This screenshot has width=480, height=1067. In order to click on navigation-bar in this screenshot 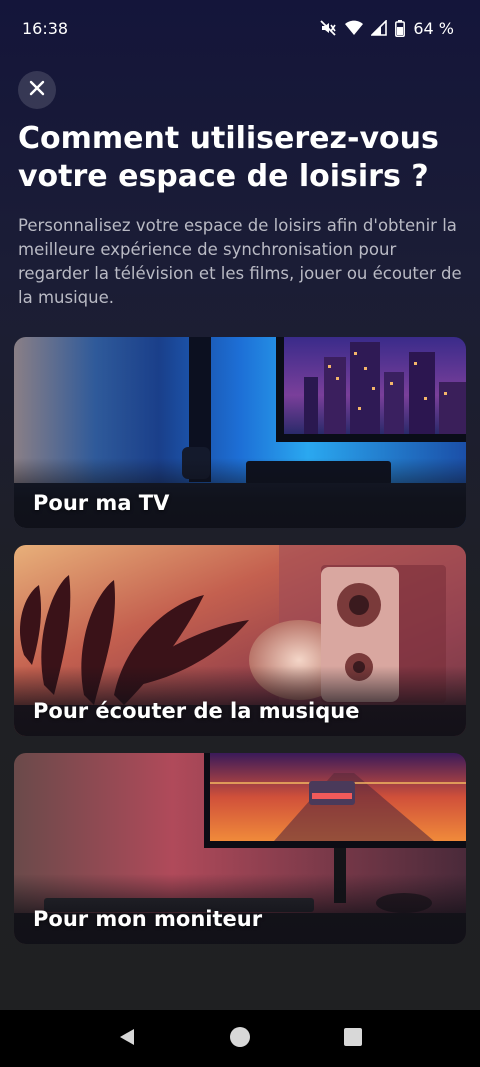, I will do `click(240, 1038)`.